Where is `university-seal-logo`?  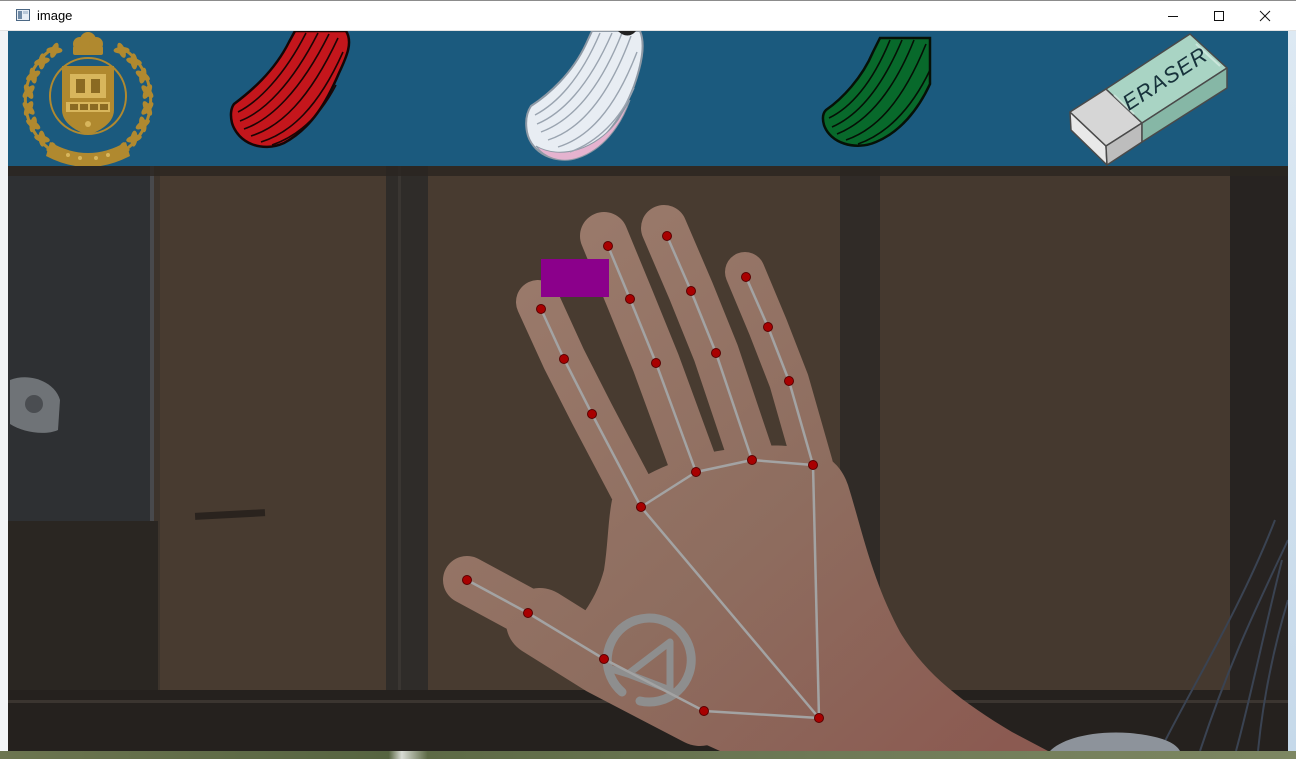
university-seal-logo is located at coordinates (88, 99).